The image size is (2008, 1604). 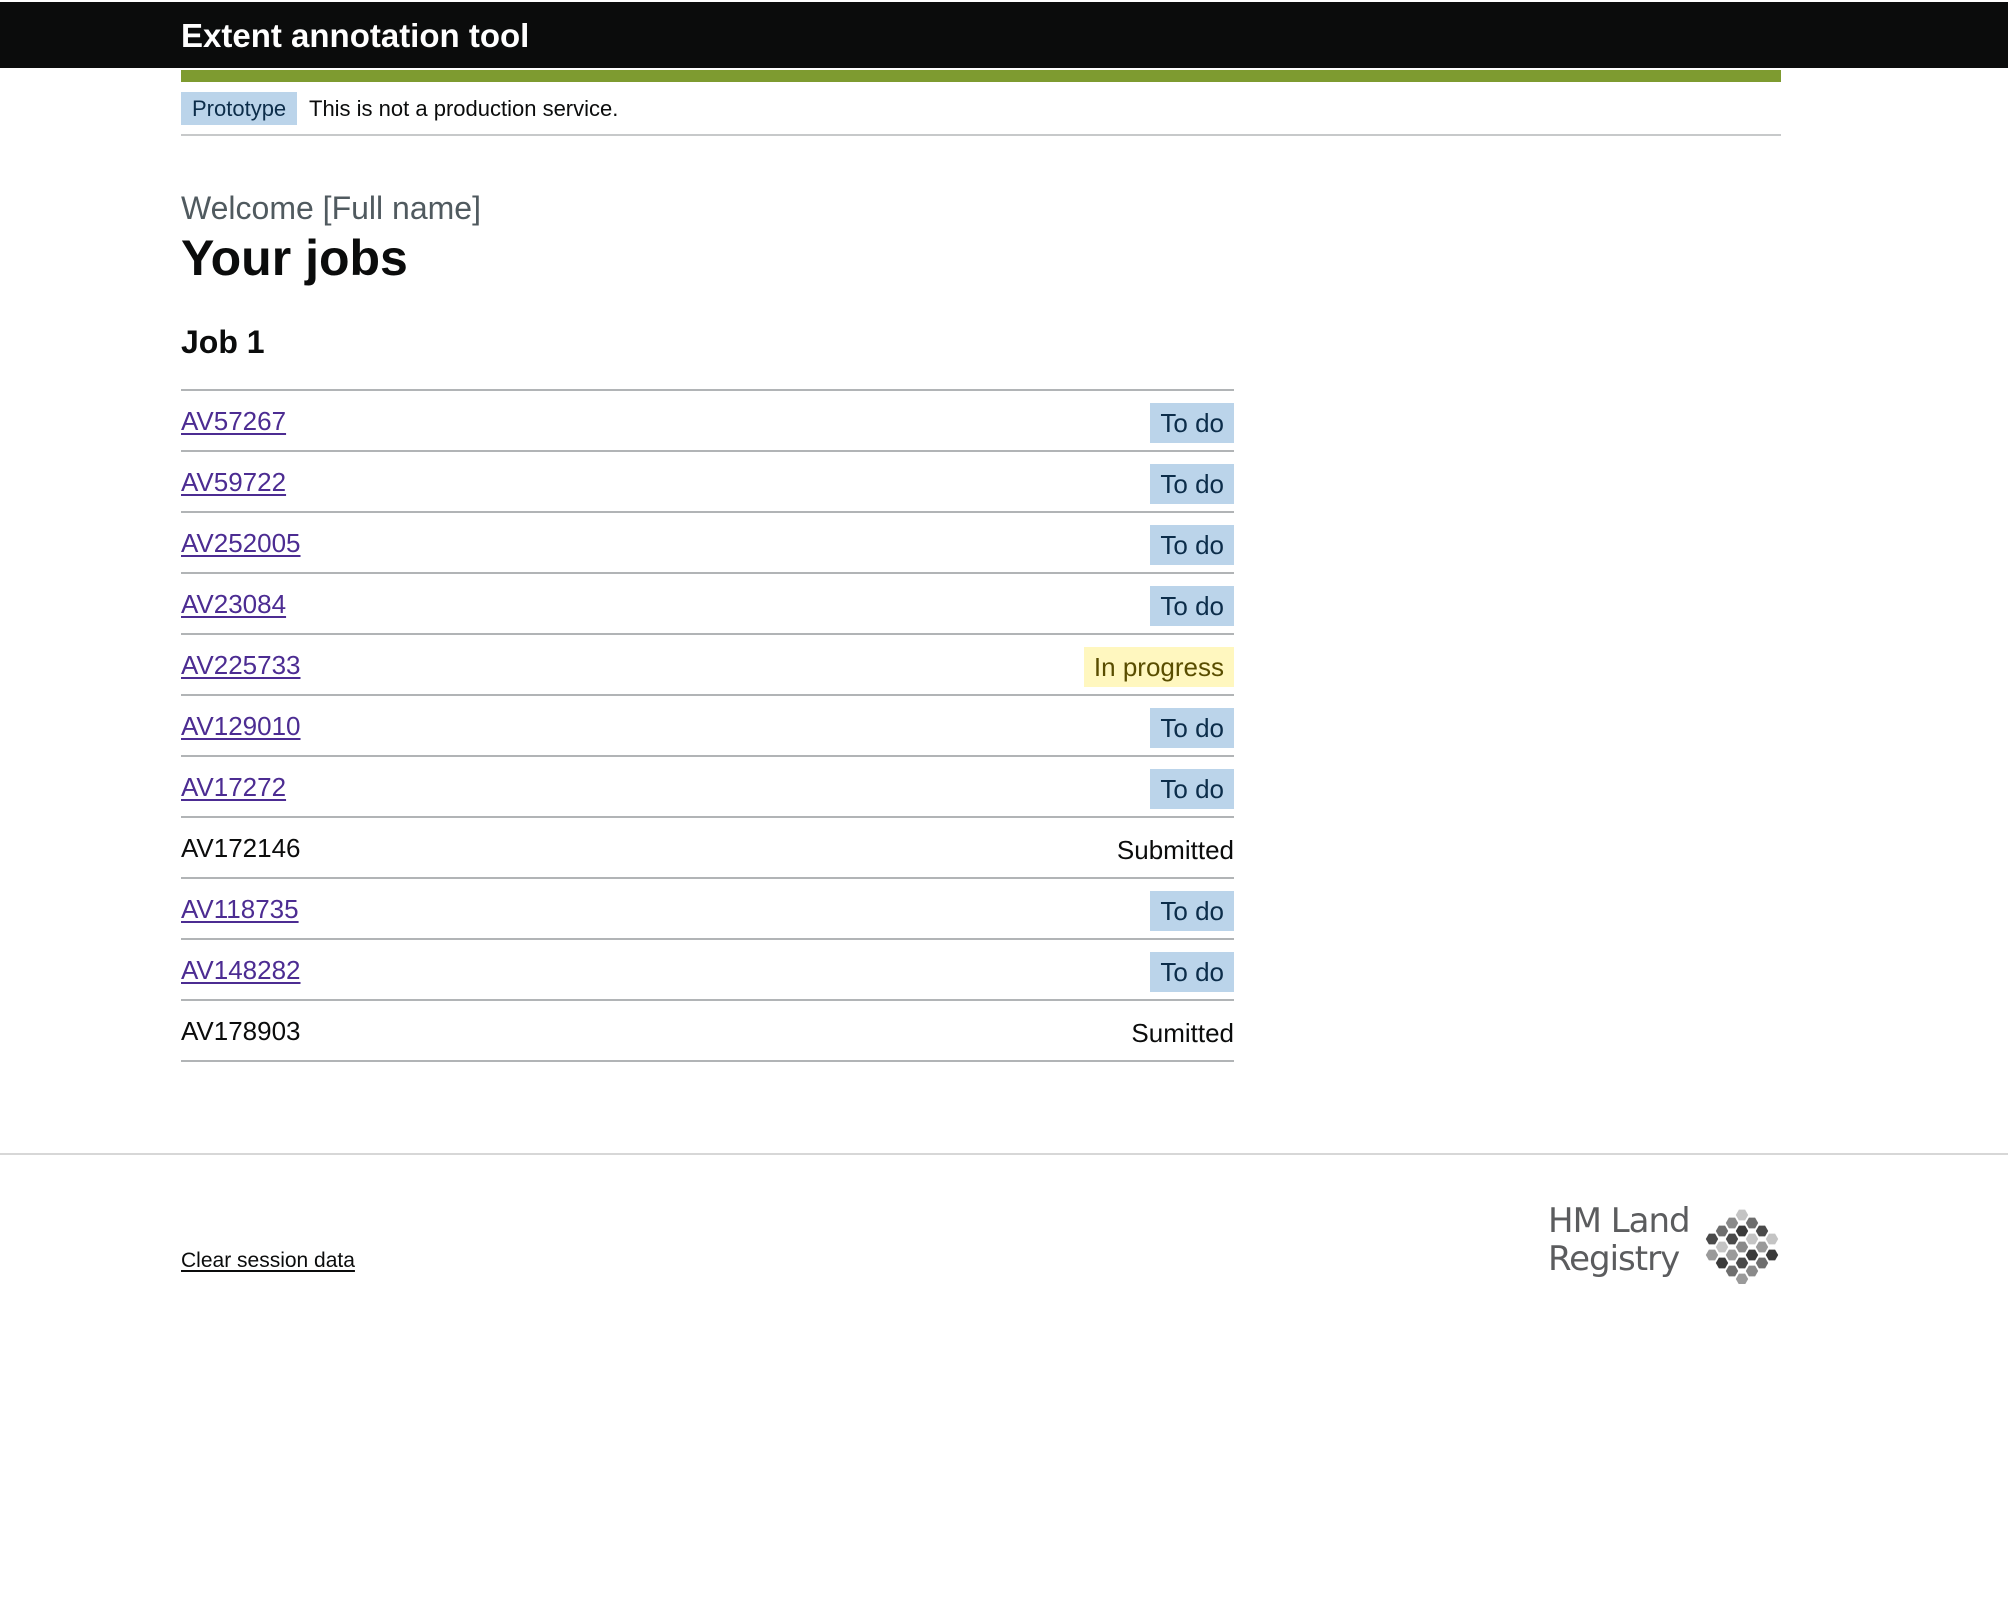 What do you see at coordinates (464, 108) in the screenshot?
I see `phase-banner-text: This is not a production service.` at bounding box center [464, 108].